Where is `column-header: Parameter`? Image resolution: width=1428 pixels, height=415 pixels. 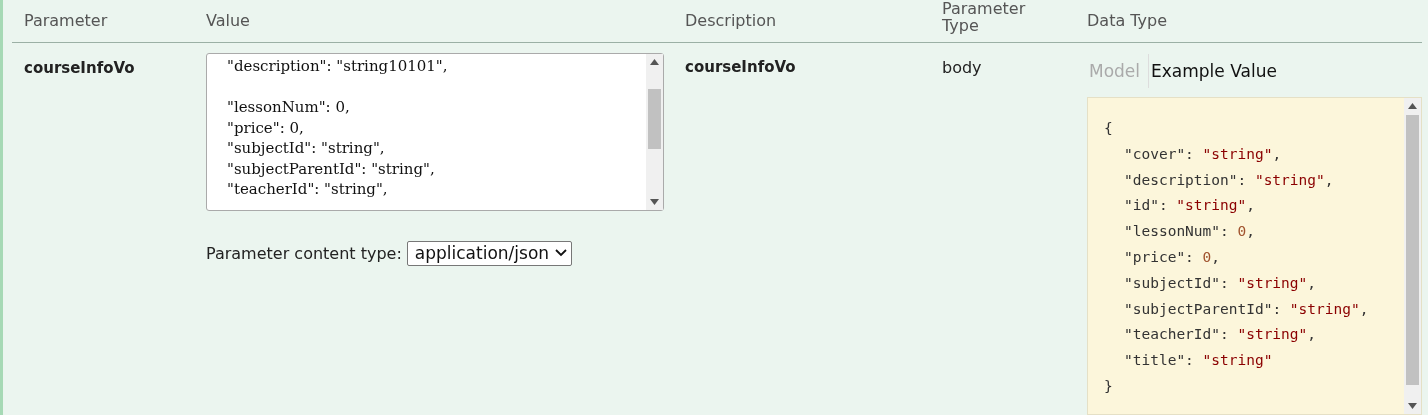
column-header: Parameter is located at coordinates (66, 21).